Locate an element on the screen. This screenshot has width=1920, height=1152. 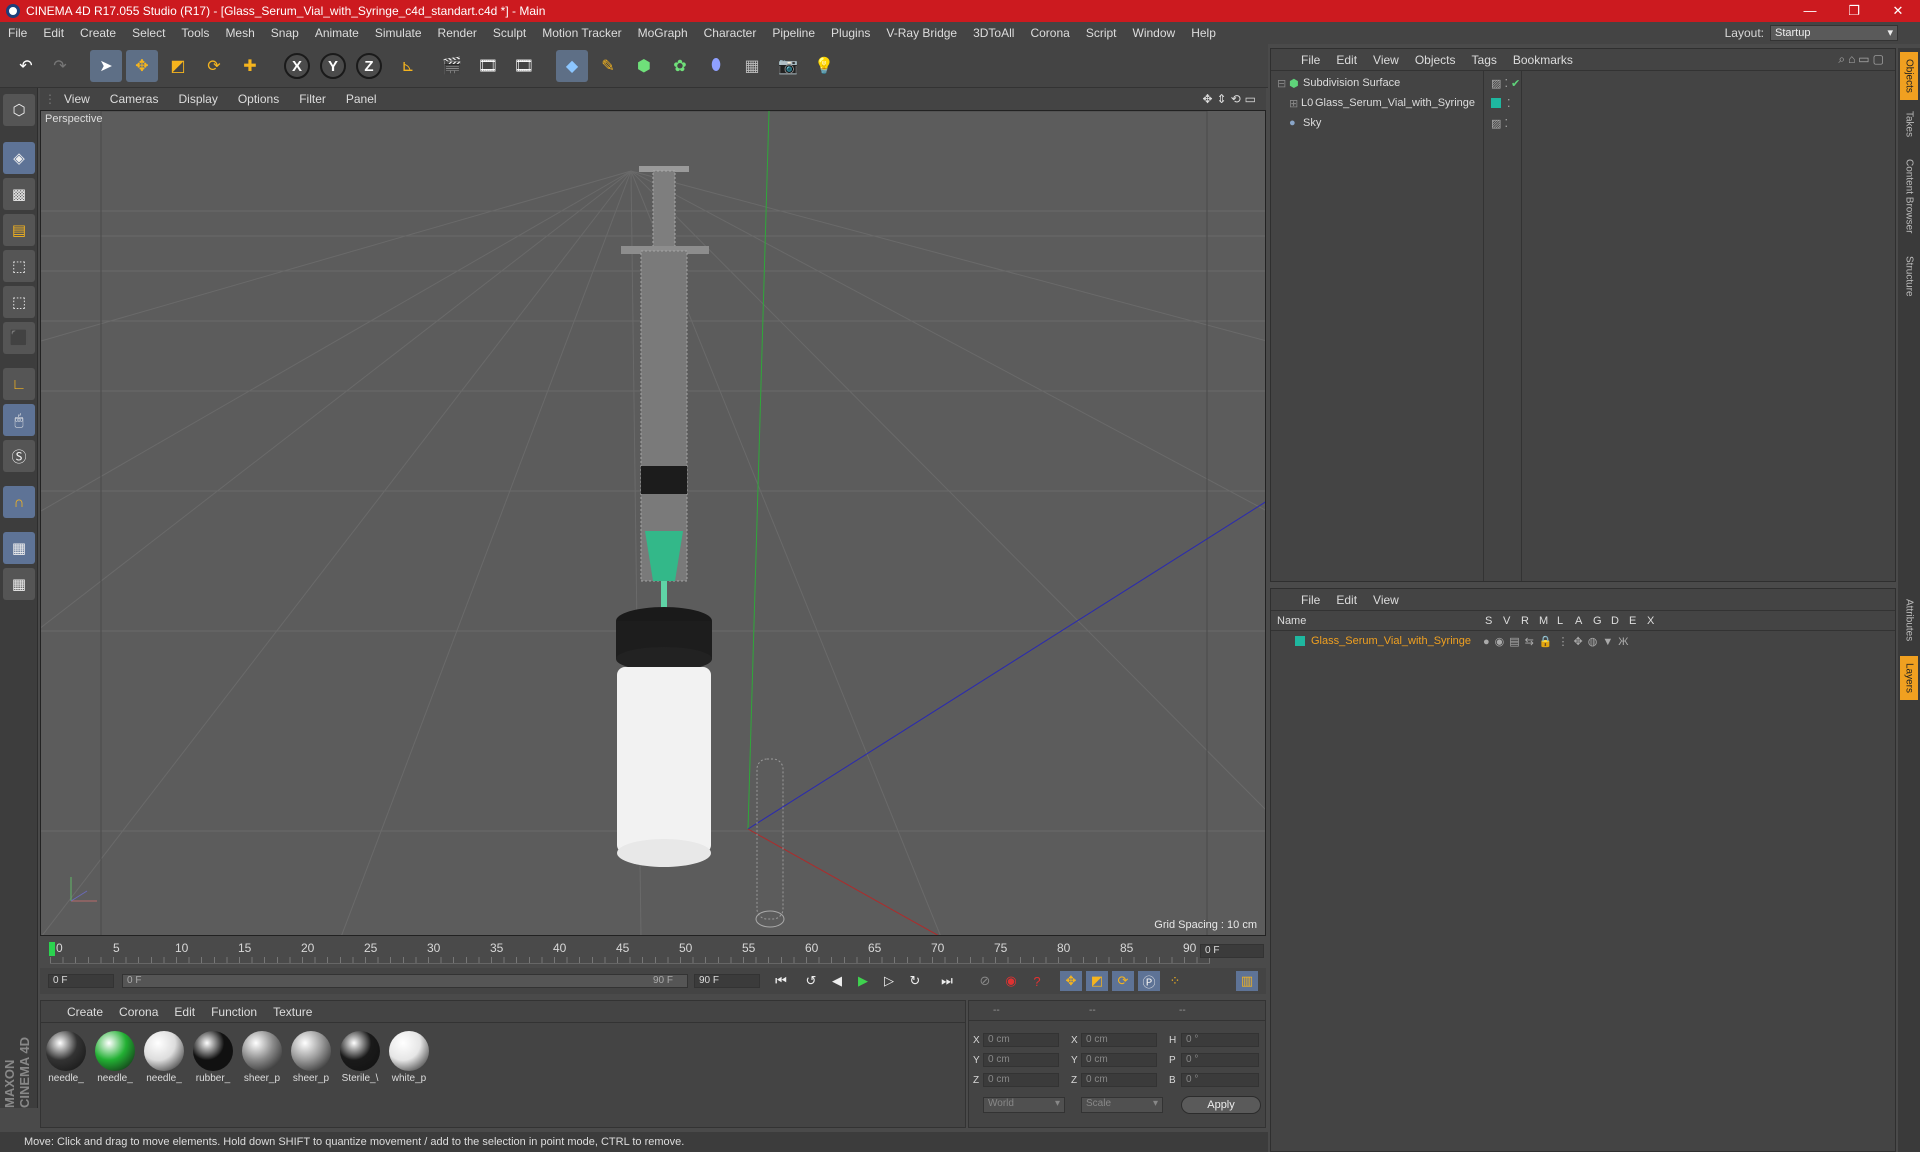
render-picture-viewer-button: 🎞 is located at coordinates (488, 66).